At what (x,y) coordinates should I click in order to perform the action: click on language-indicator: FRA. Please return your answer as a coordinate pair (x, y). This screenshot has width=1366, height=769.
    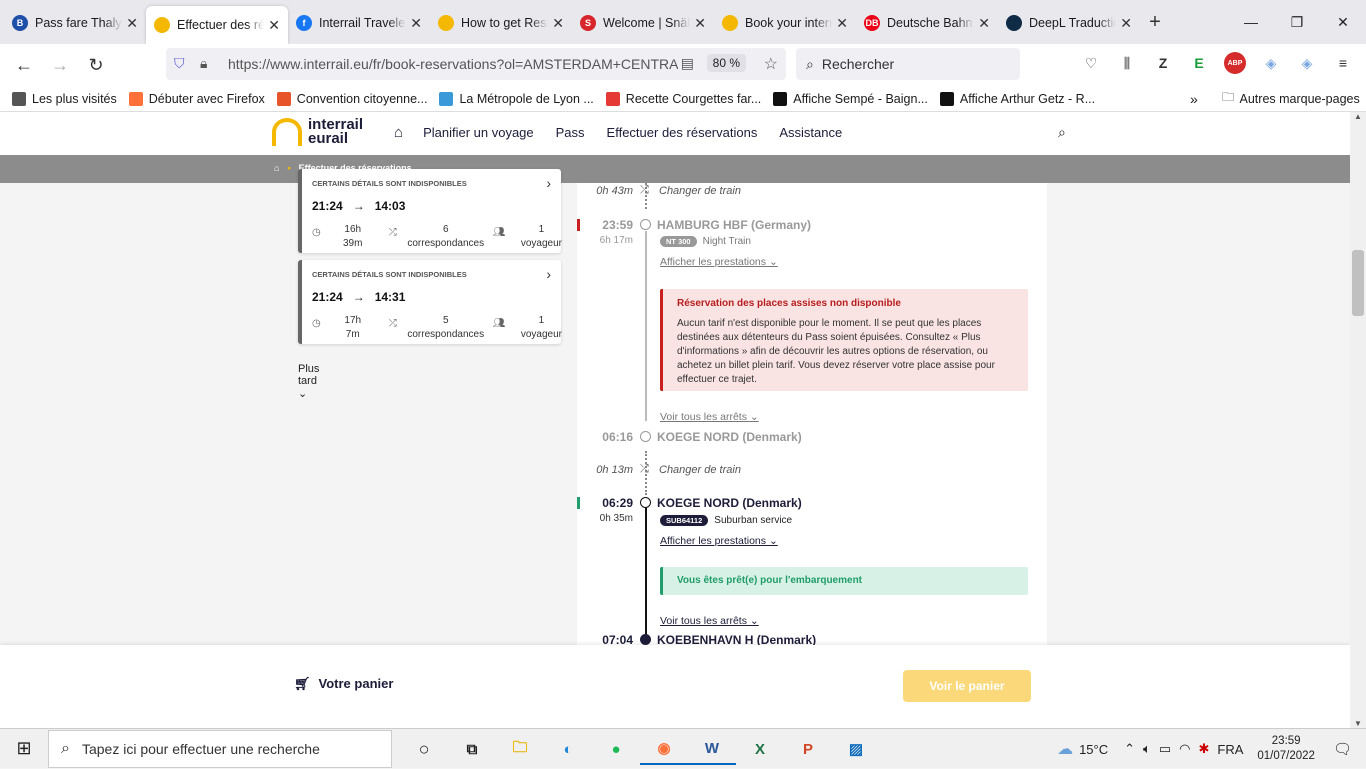
    Looking at the image, I should click on (1230, 749).